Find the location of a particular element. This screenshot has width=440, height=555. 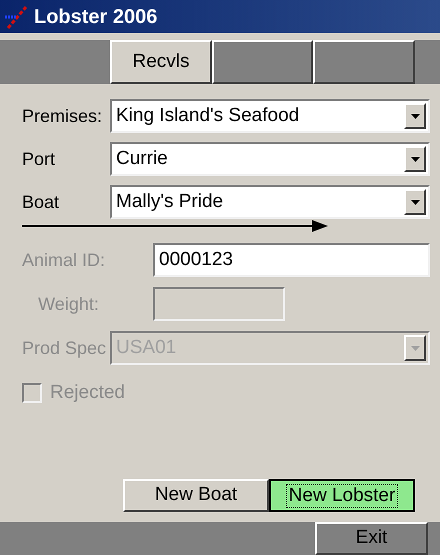

checkbox-label: Rejected is located at coordinates (87, 393).